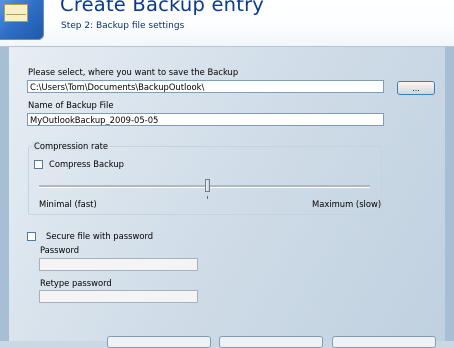 Image resolution: width=454 pixels, height=348 pixels. I want to click on outlook-logo-icon, so click(22, 20).